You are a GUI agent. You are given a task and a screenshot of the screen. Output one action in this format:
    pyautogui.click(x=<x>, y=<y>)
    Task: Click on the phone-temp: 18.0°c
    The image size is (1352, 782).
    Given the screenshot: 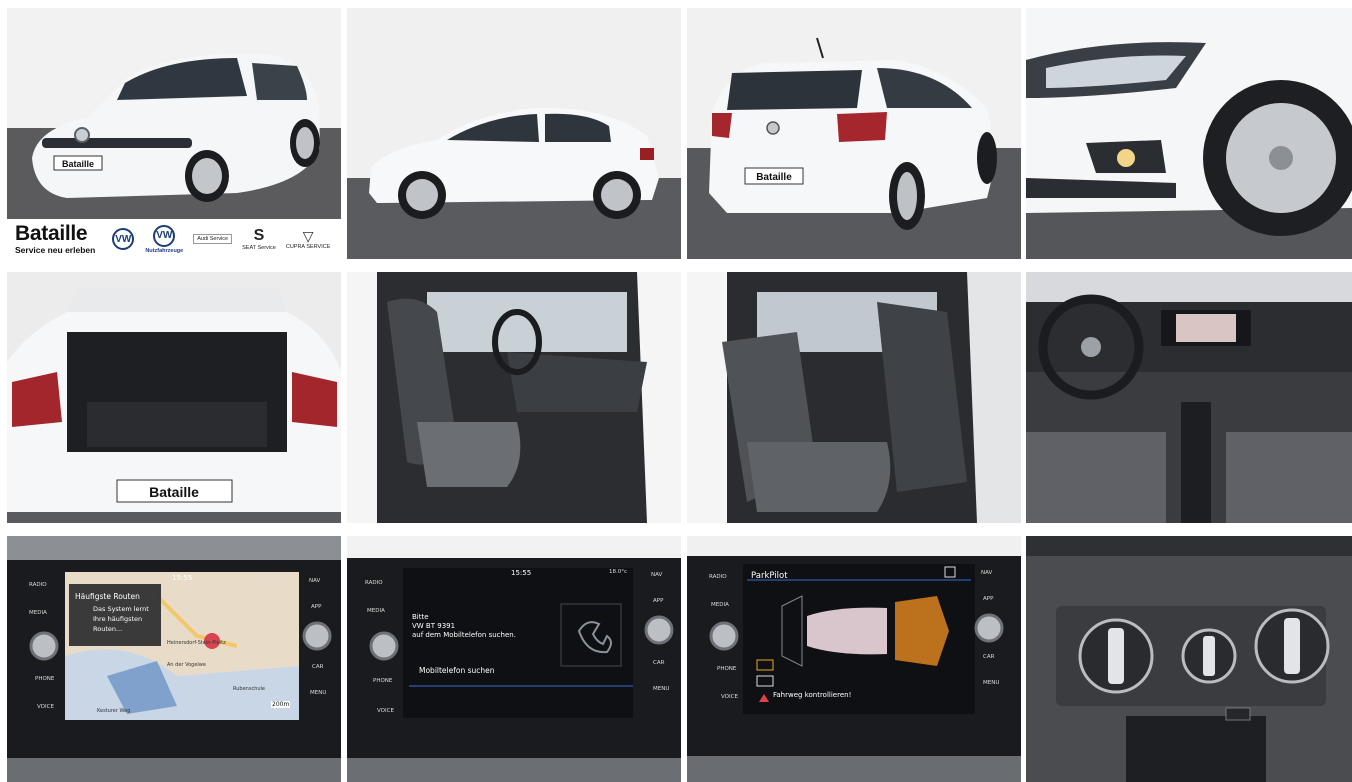 What is the action you would take?
    pyautogui.click(x=618, y=572)
    